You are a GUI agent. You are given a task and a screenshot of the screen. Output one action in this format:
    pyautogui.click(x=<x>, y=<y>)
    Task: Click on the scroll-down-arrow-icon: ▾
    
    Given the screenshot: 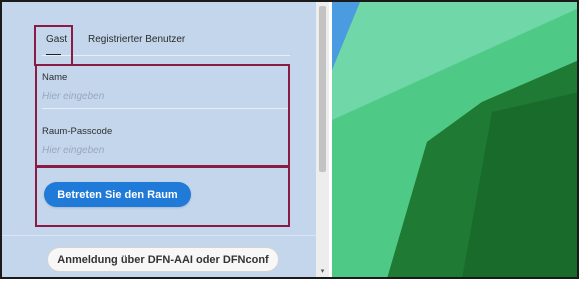 What is the action you would take?
    pyautogui.click(x=322, y=271)
    